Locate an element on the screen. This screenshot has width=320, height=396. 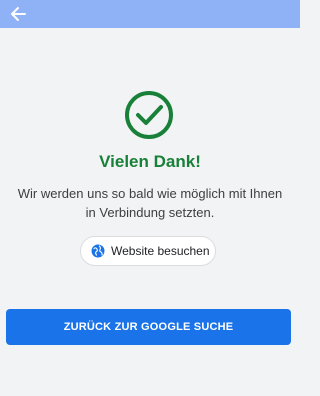
top-bar is located at coordinates (150, 14).